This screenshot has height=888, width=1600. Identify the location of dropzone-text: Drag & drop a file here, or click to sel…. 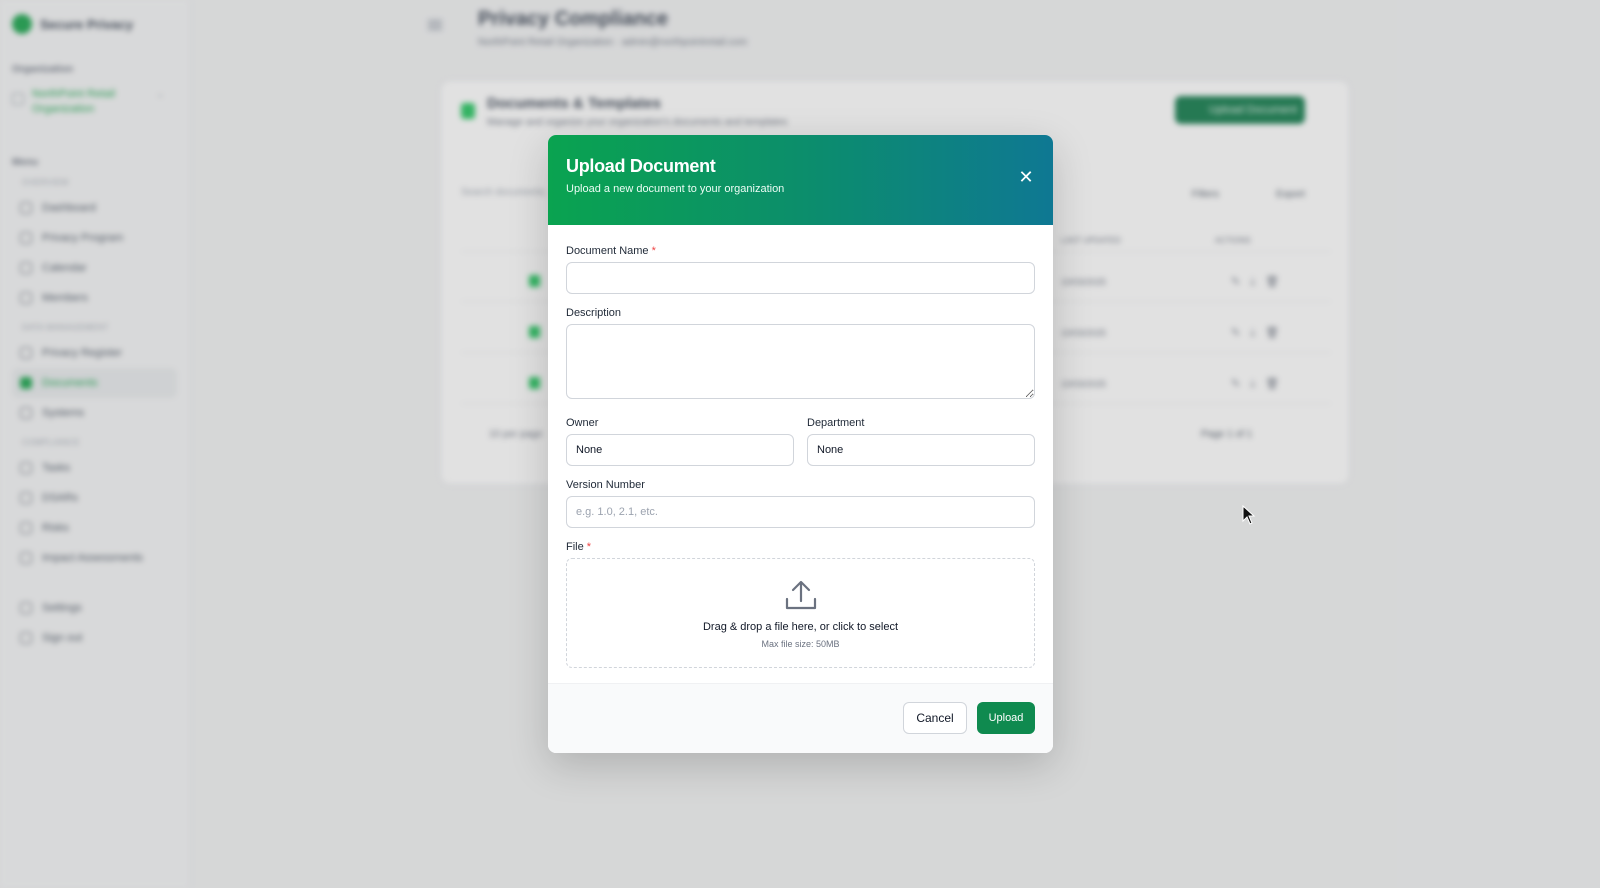
(800, 627).